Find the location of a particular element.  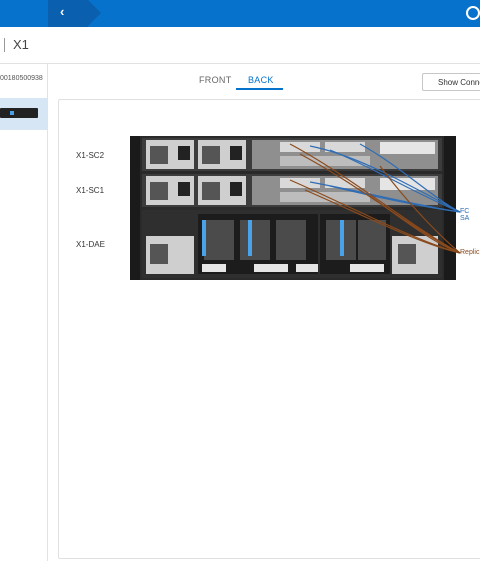

tab-front: FRONT is located at coordinates (215, 80).